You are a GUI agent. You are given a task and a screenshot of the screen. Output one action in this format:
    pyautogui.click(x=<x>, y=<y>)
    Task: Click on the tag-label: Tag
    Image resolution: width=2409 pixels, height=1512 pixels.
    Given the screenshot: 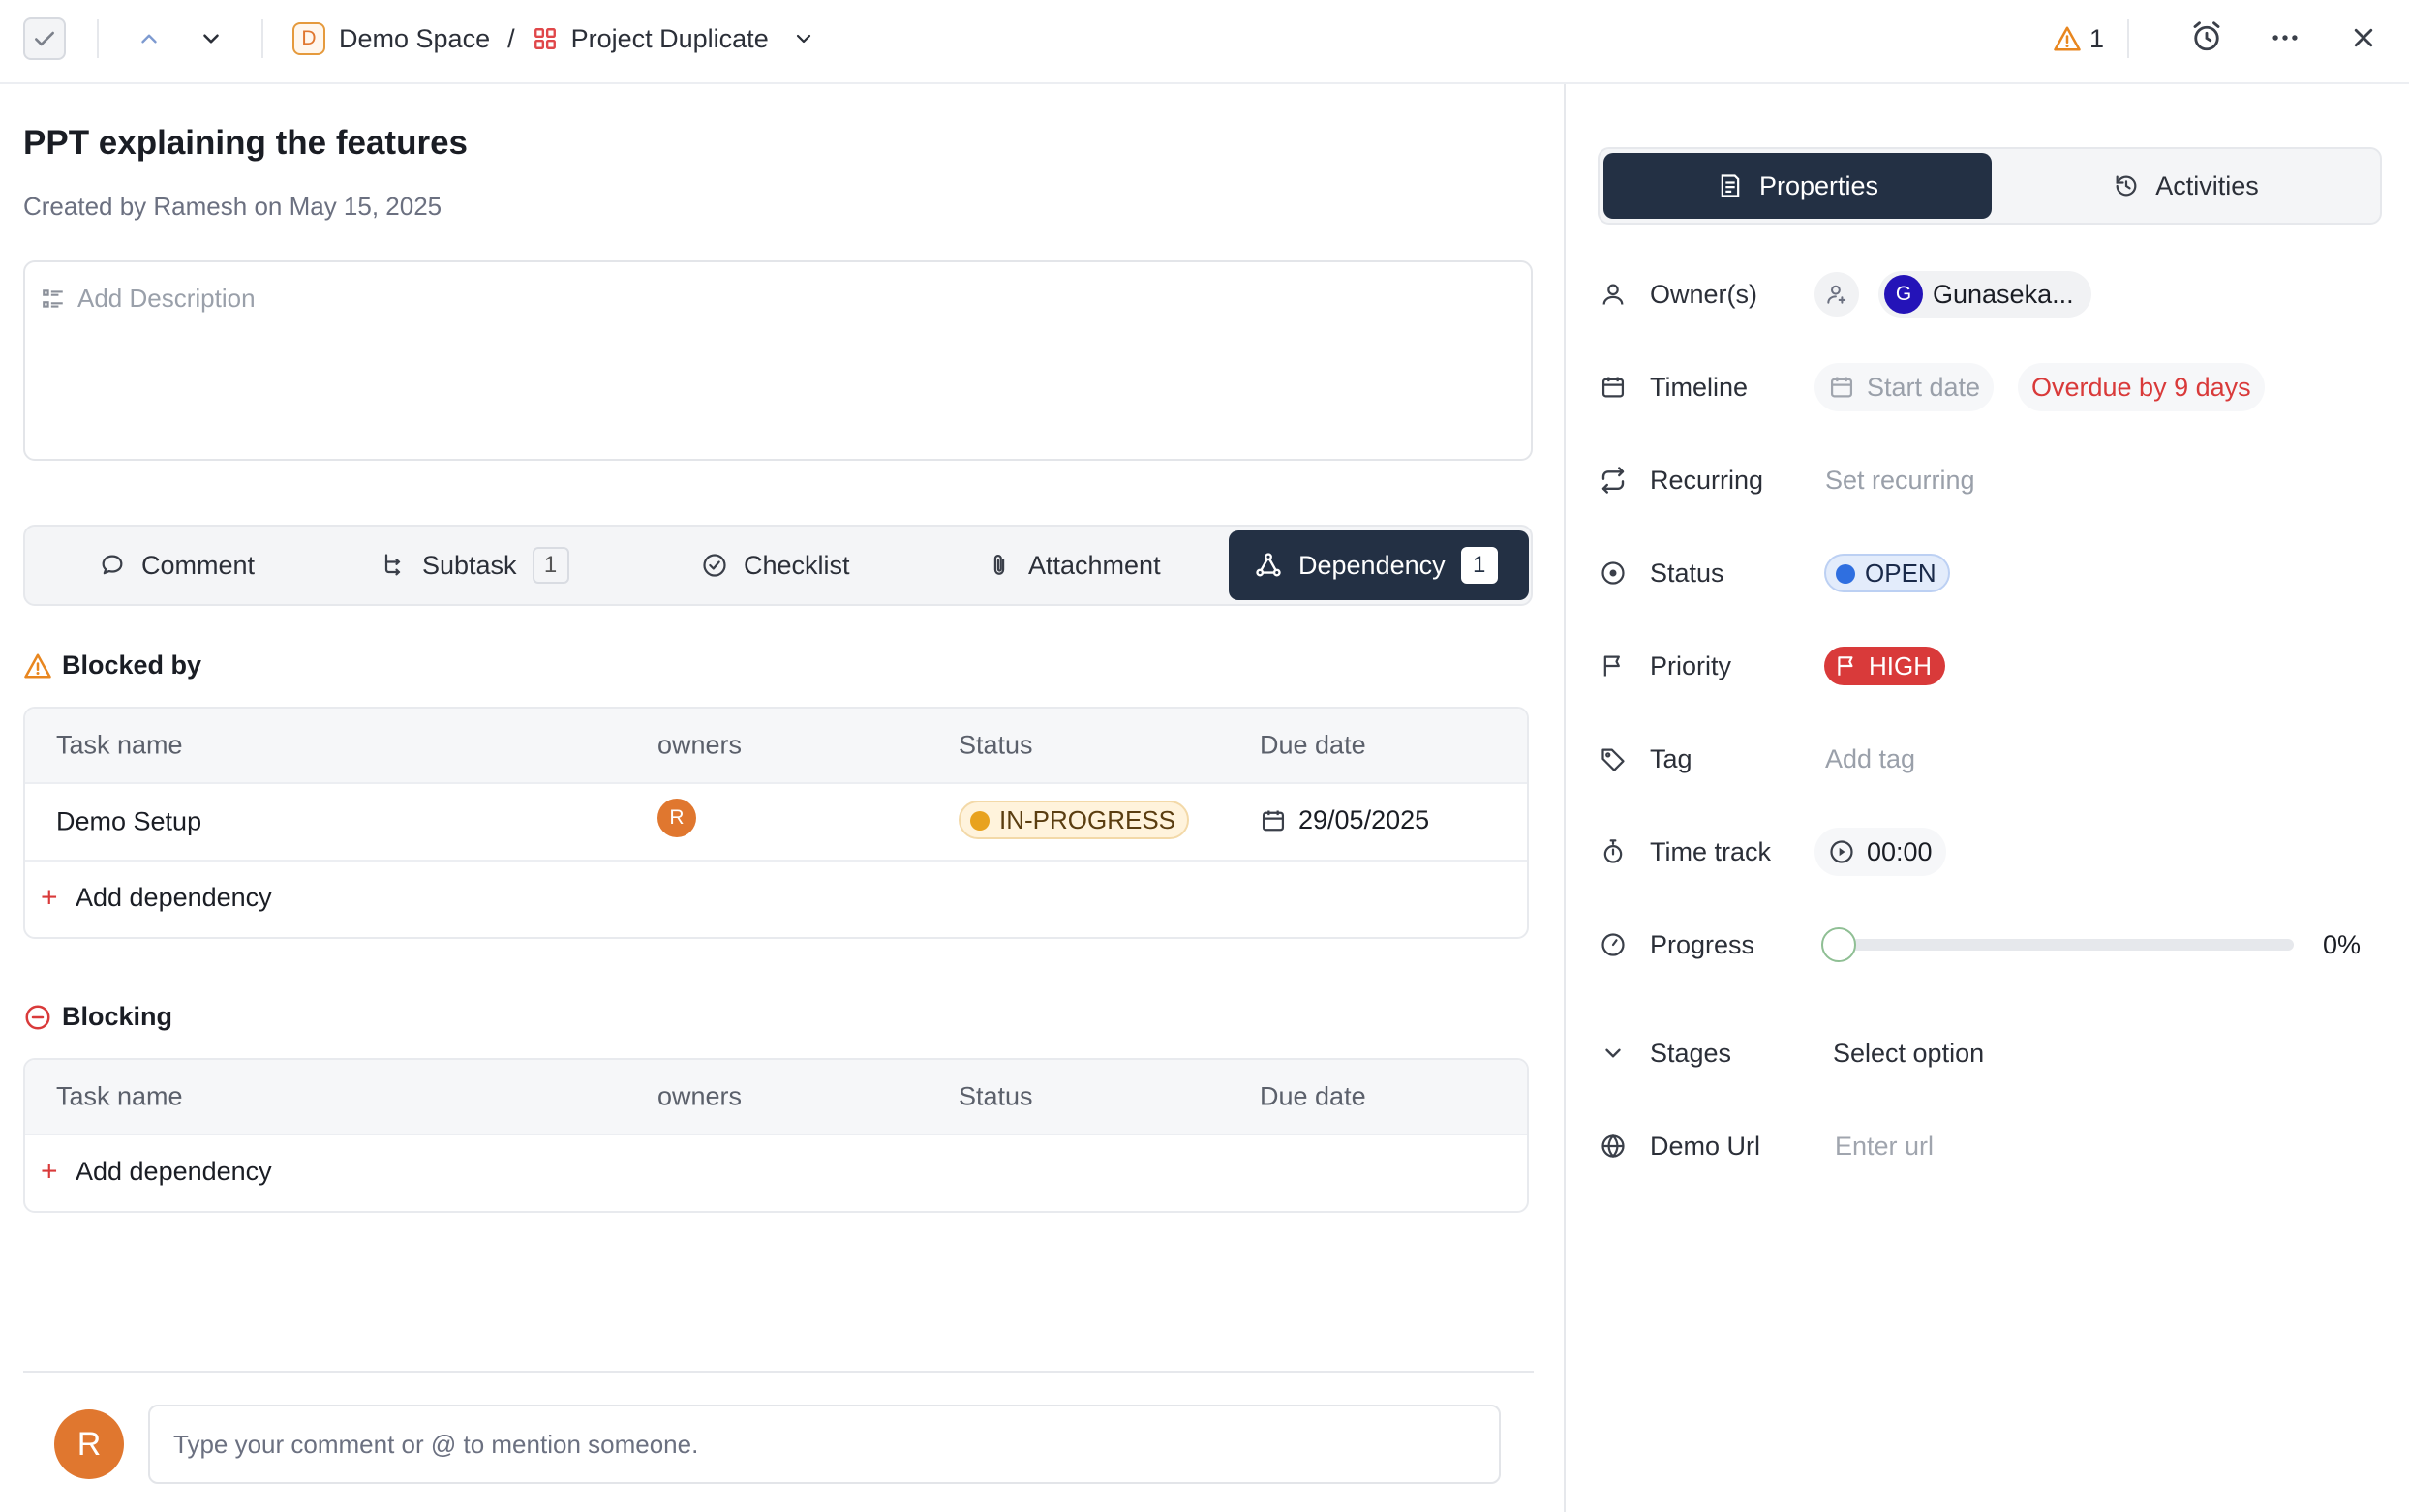 What is the action you would take?
    pyautogui.click(x=1671, y=758)
    